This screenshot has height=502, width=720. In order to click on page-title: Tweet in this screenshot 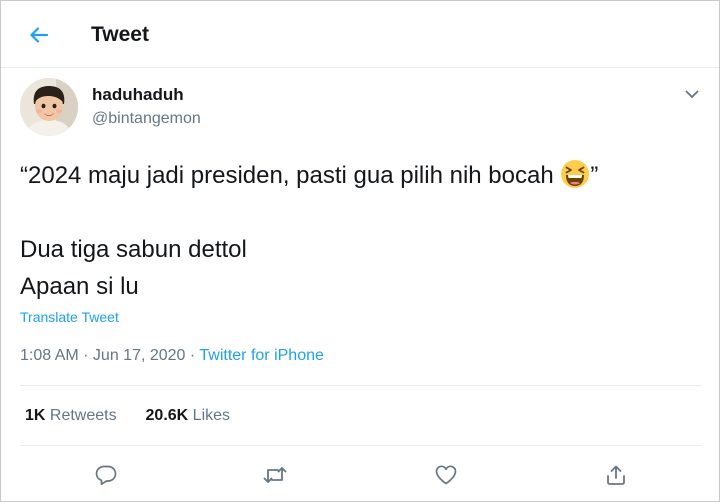, I will do `click(120, 34)`.